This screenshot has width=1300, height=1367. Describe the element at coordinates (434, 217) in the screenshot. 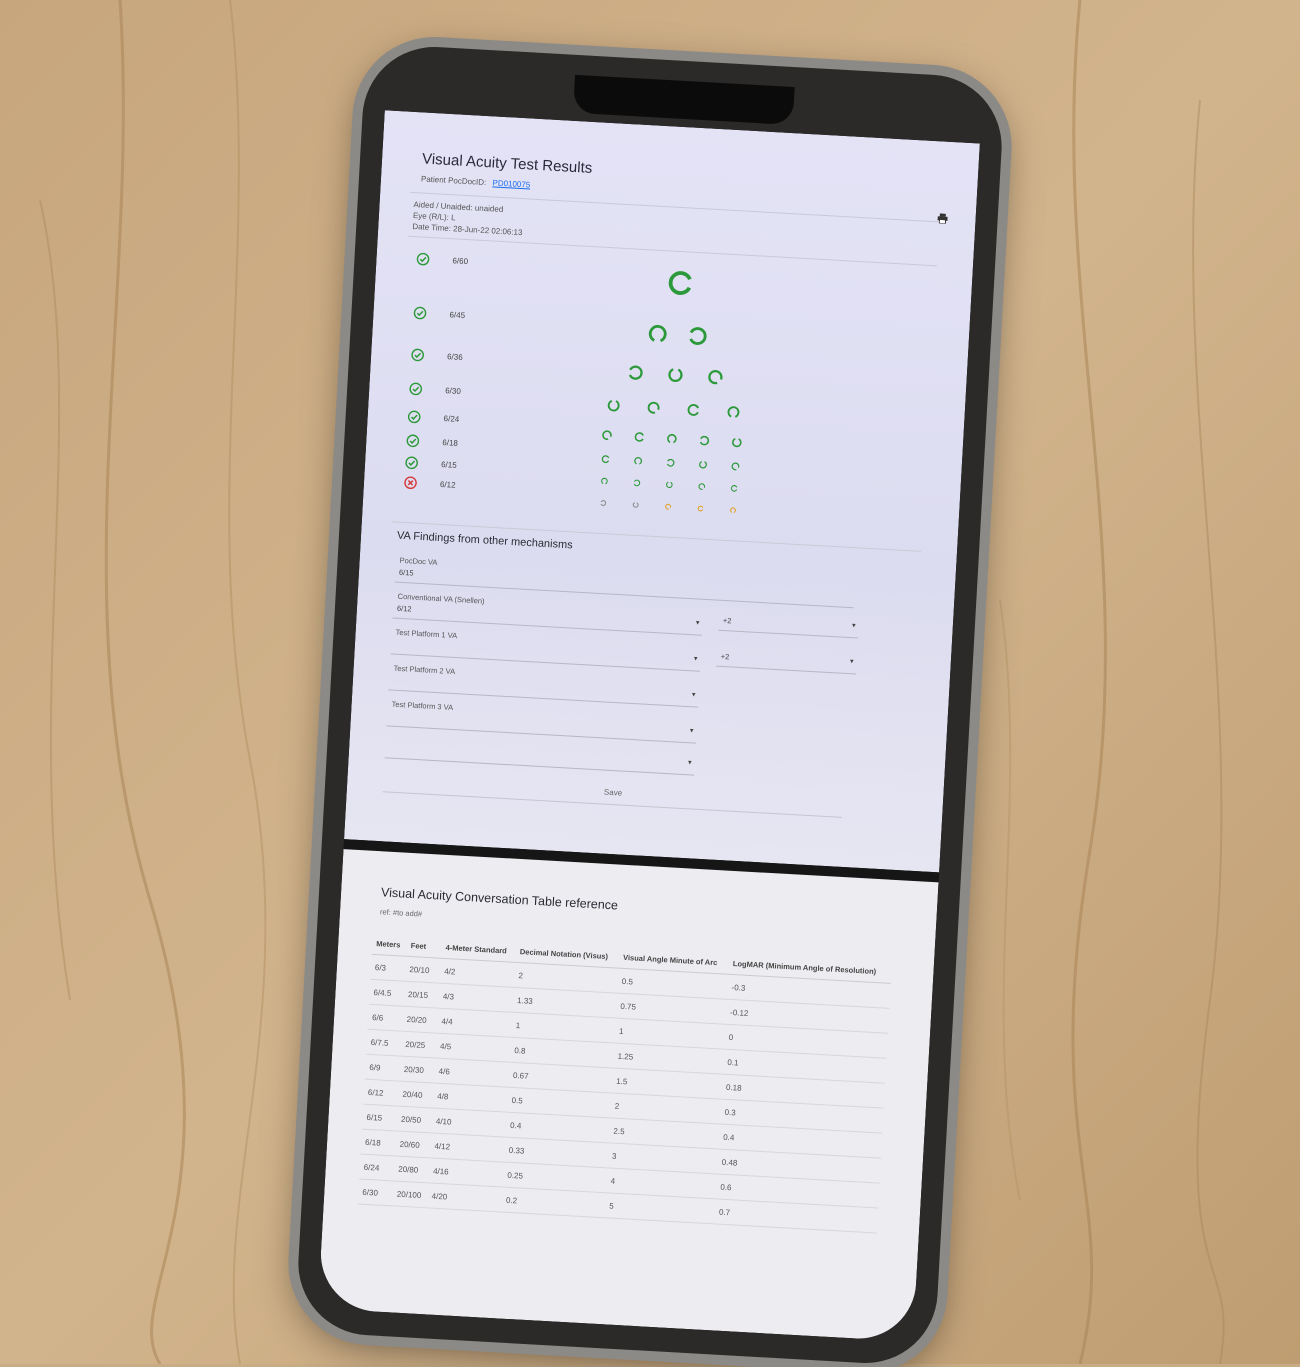

I see `eye-side: Eye (R/L): L` at that location.